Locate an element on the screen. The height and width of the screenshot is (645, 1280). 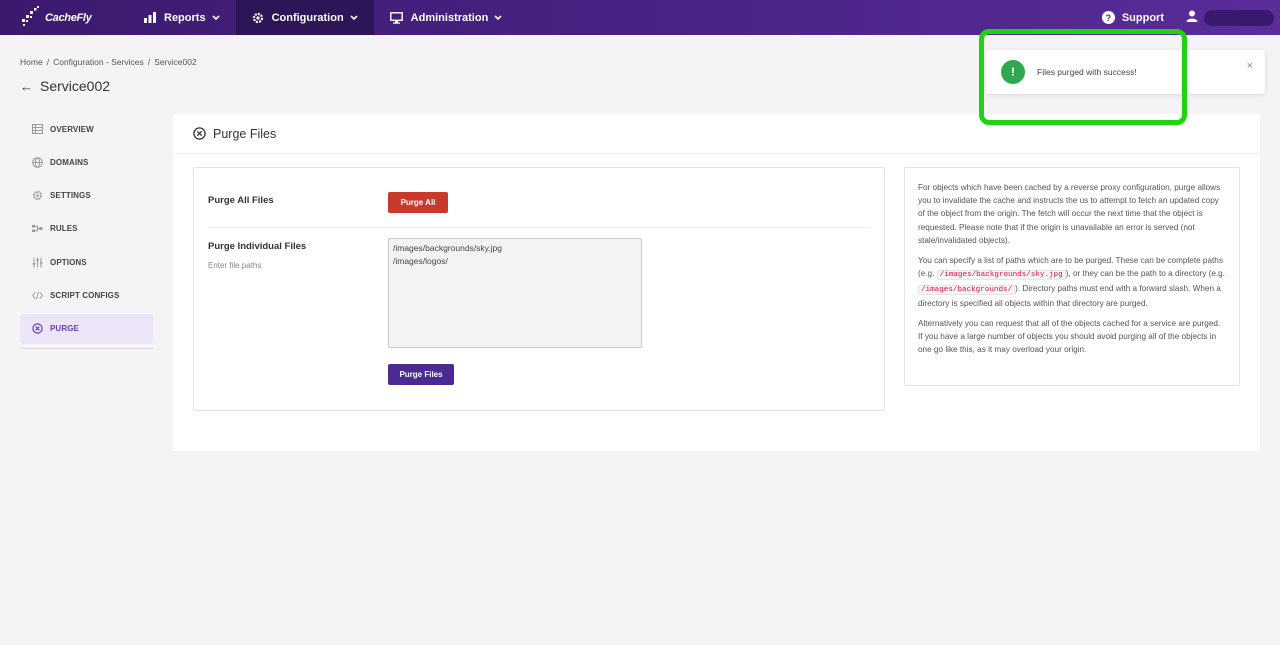
code-icon is located at coordinates (37, 295).